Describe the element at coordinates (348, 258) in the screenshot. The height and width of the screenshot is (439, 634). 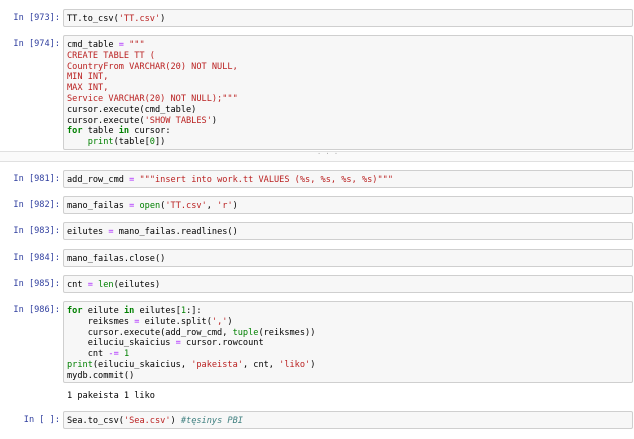
I see `code-input-area: mano_failas.close()` at that location.